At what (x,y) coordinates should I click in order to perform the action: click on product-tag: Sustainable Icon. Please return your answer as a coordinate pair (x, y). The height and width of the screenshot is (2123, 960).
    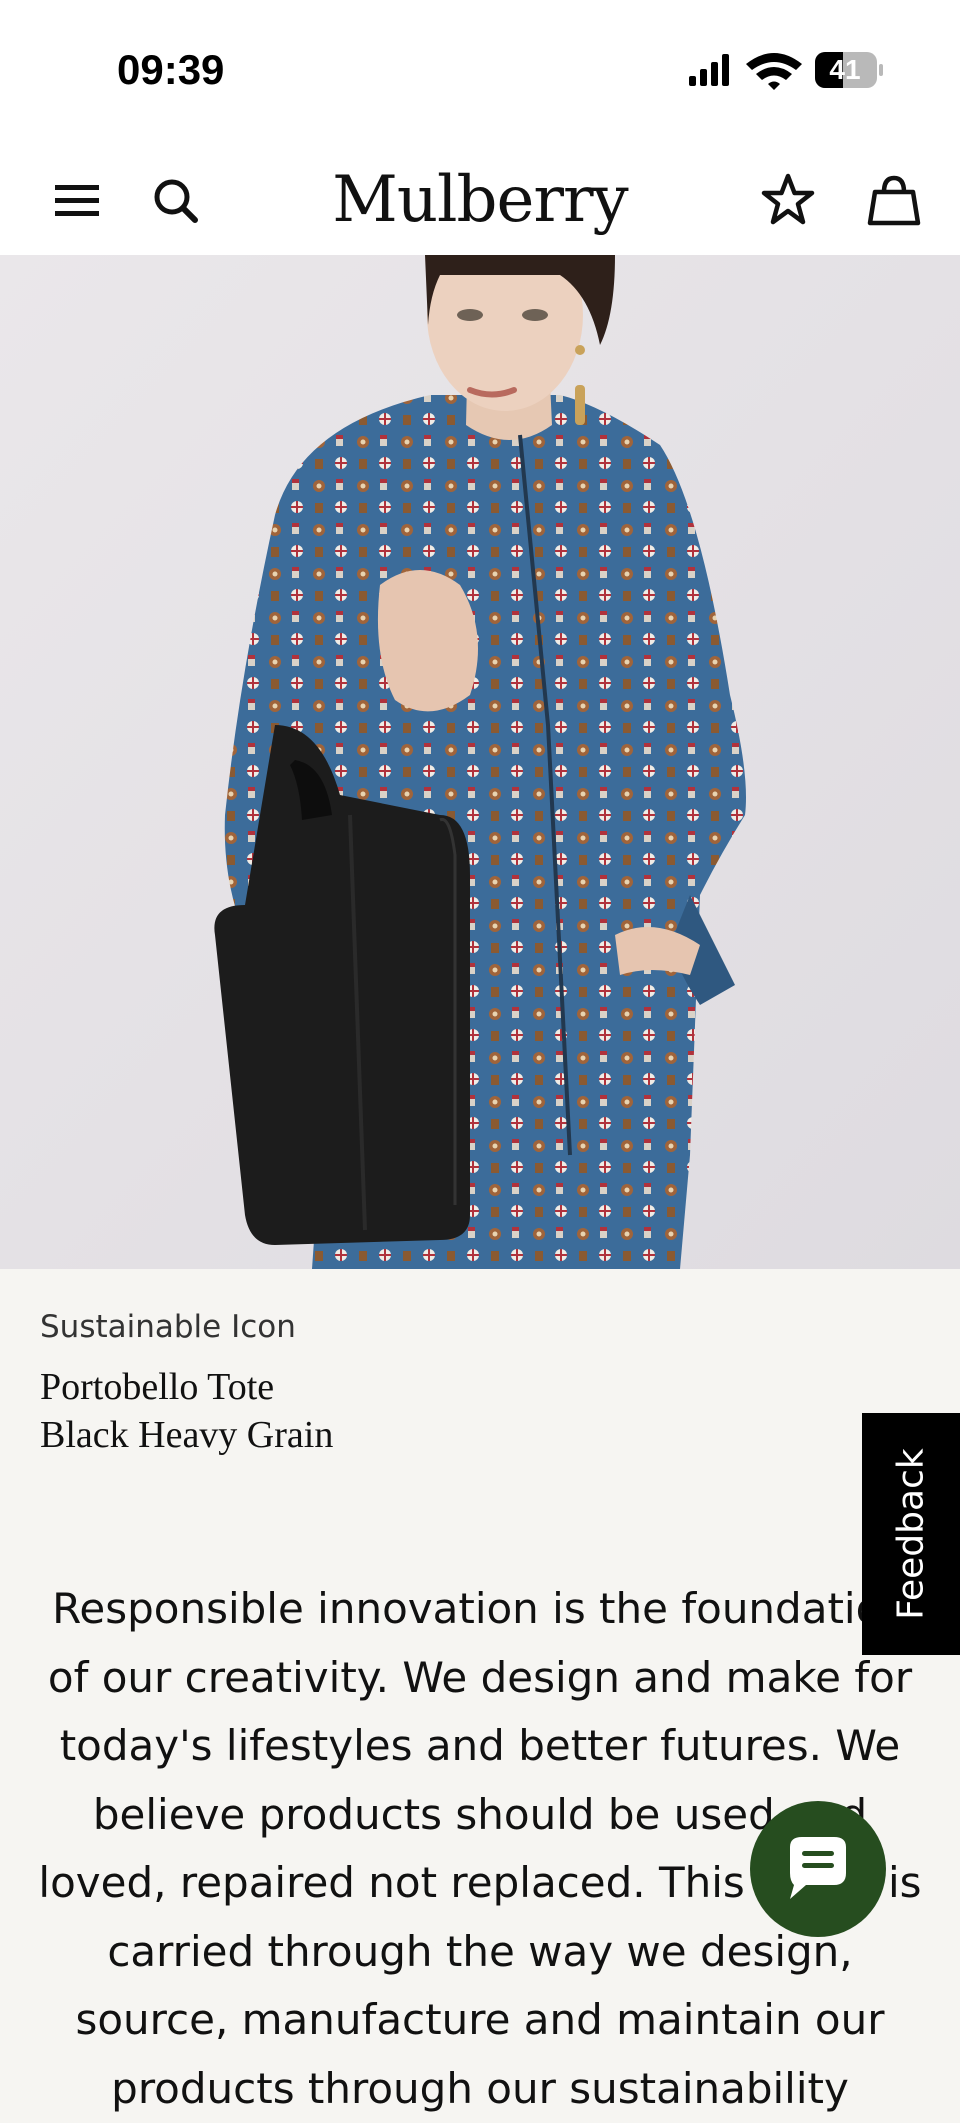
    Looking at the image, I should click on (168, 1327).